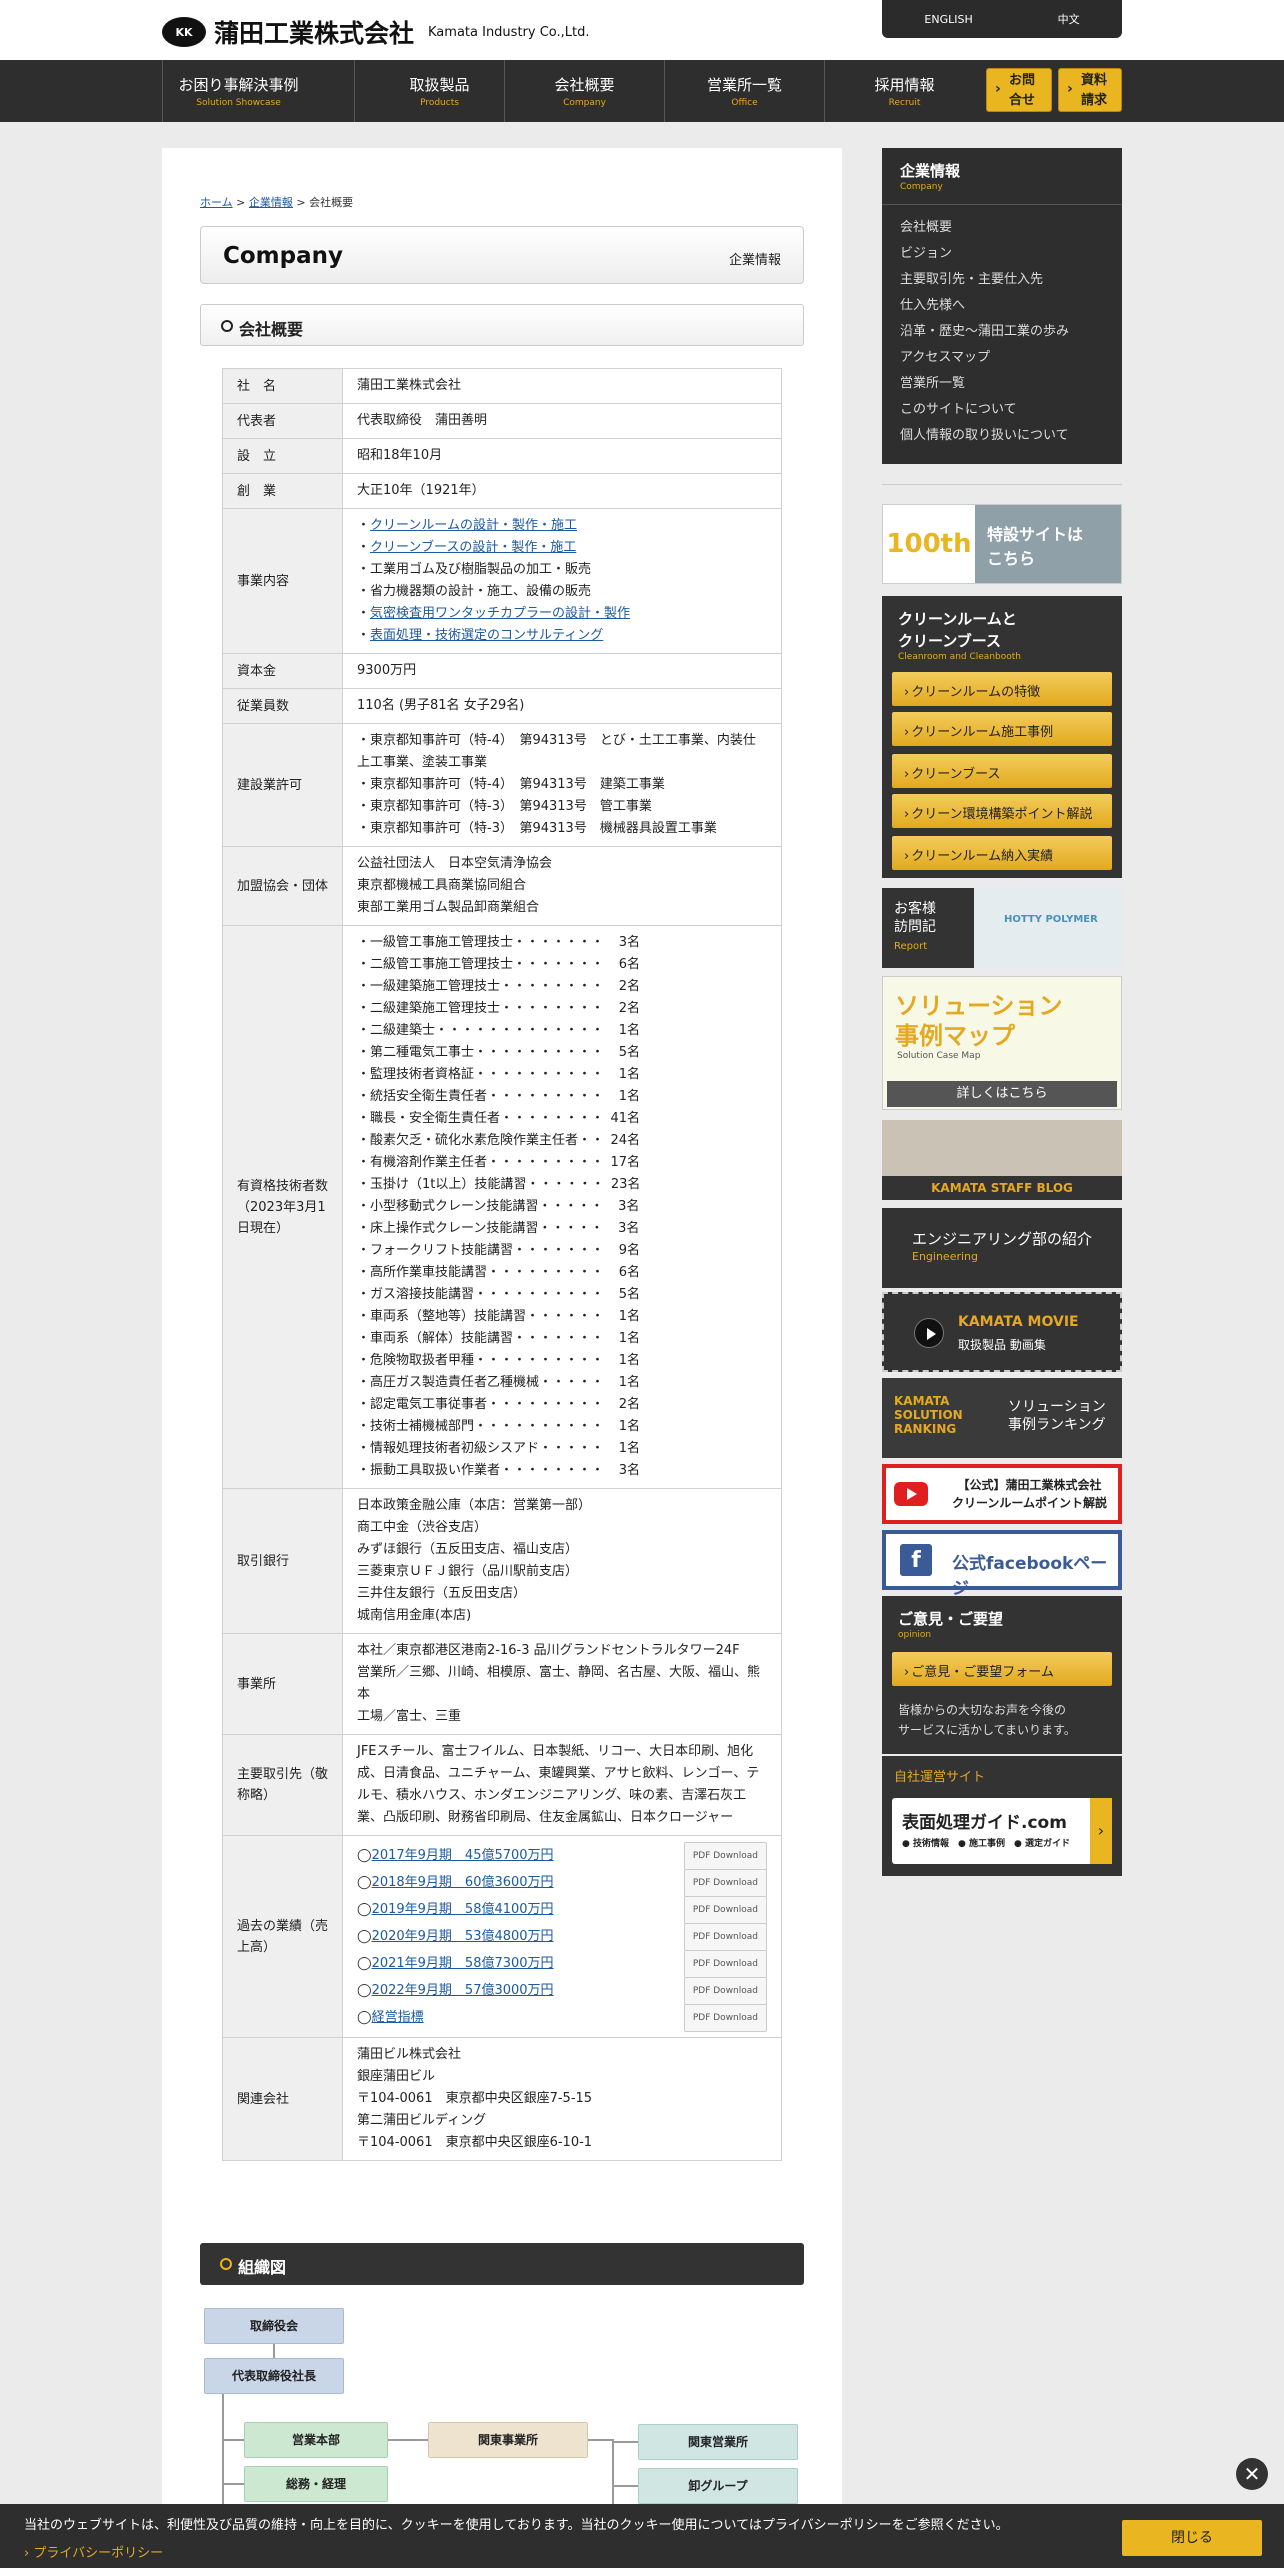 Image resolution: width=1284 pixels, height=2568 pixels. I want to click on qualification-name: ・車両系（解体）技能講習・・・・・・・, so click(481, 1338).